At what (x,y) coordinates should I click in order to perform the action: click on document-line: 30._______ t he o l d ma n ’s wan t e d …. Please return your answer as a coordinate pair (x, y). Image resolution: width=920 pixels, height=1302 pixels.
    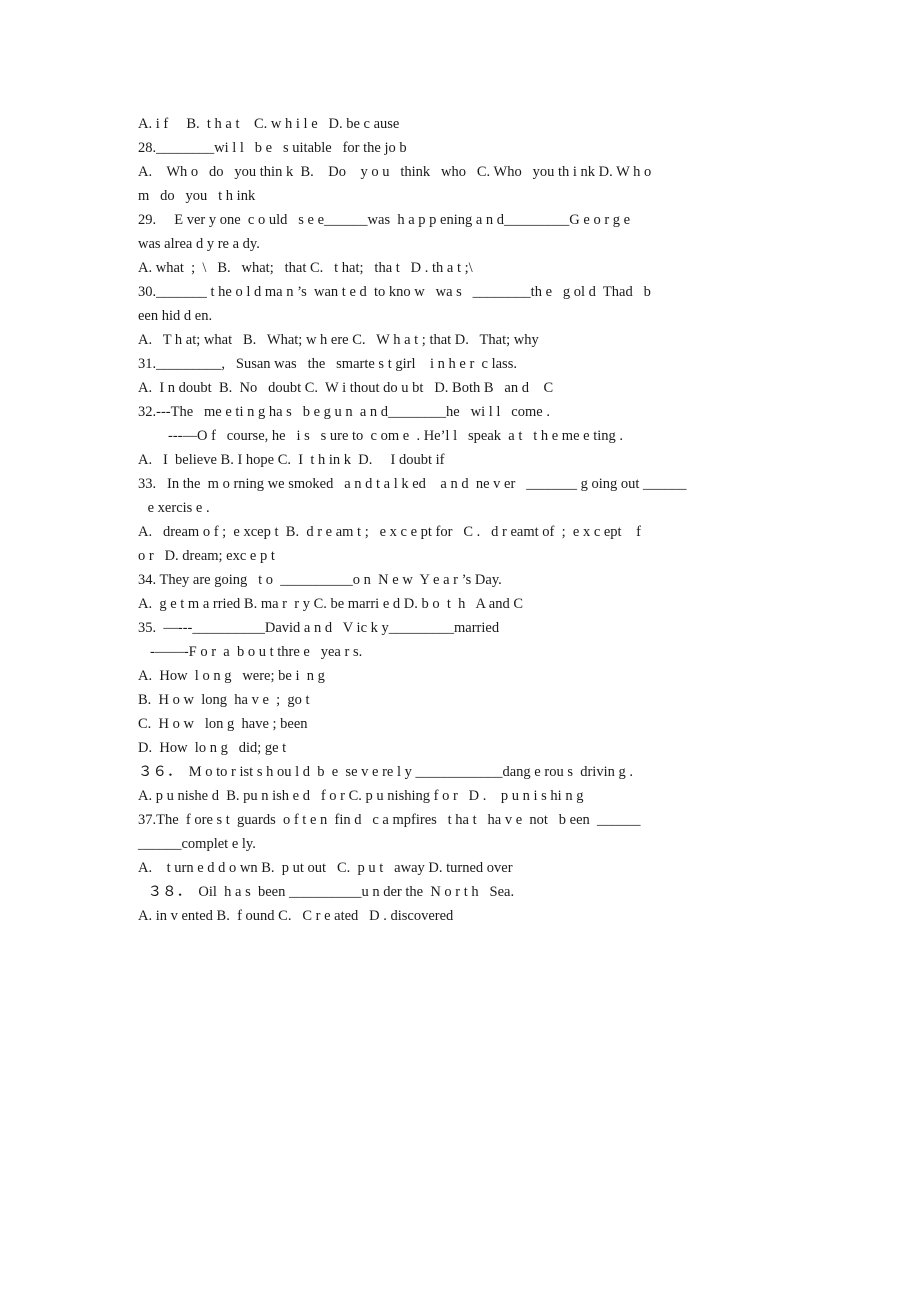
    Looking at the image, I should click on (394, 292).